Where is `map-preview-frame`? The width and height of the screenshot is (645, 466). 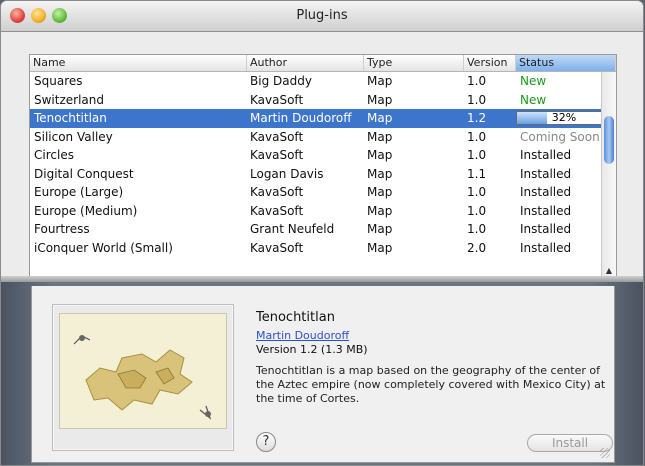
map-preview-frame is located at coordinates (143, 377).